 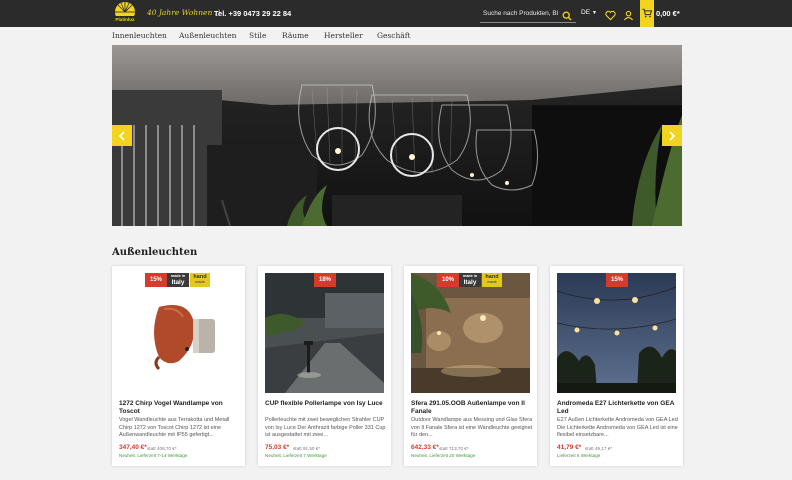 I want to click on slider-next-button, so click(x=672, y=135).